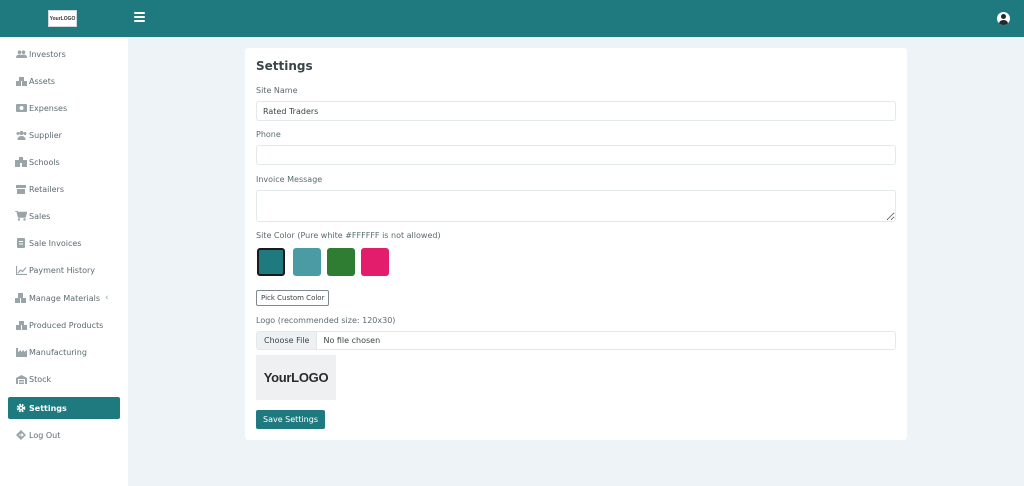 This screenshot has height=486, width=1024. What do you see at coordinates (64, 135) in the screenshot?
I see `sidebar-item-supplier: Supplier` at bounding box center [64, 135].